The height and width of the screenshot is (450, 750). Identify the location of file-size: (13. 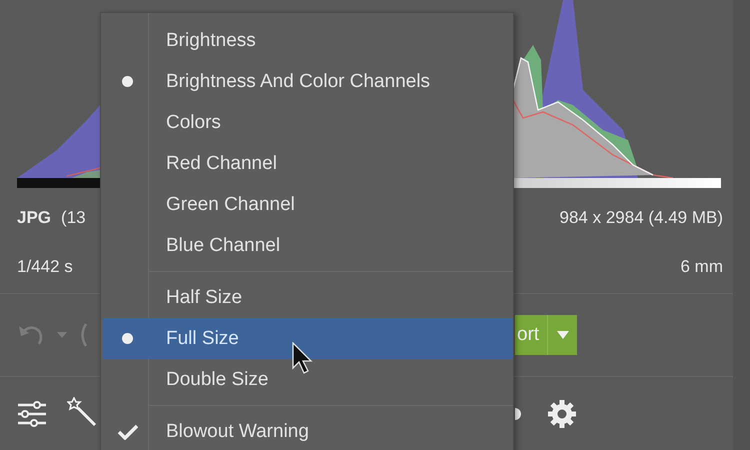
(73, 218).